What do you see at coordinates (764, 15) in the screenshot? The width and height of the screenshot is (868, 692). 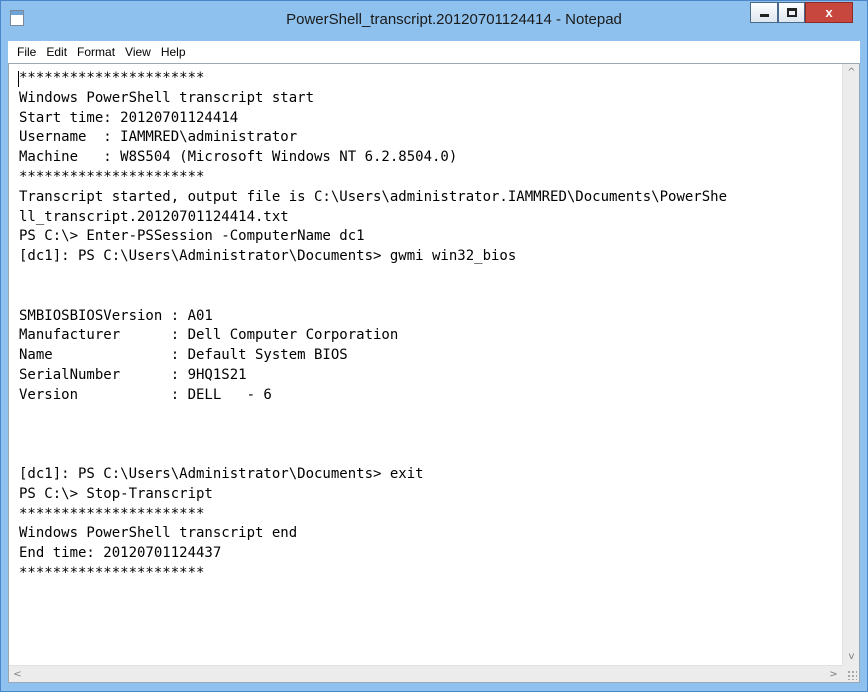 I see `minimize-icon` at bounding box center [764, 15].